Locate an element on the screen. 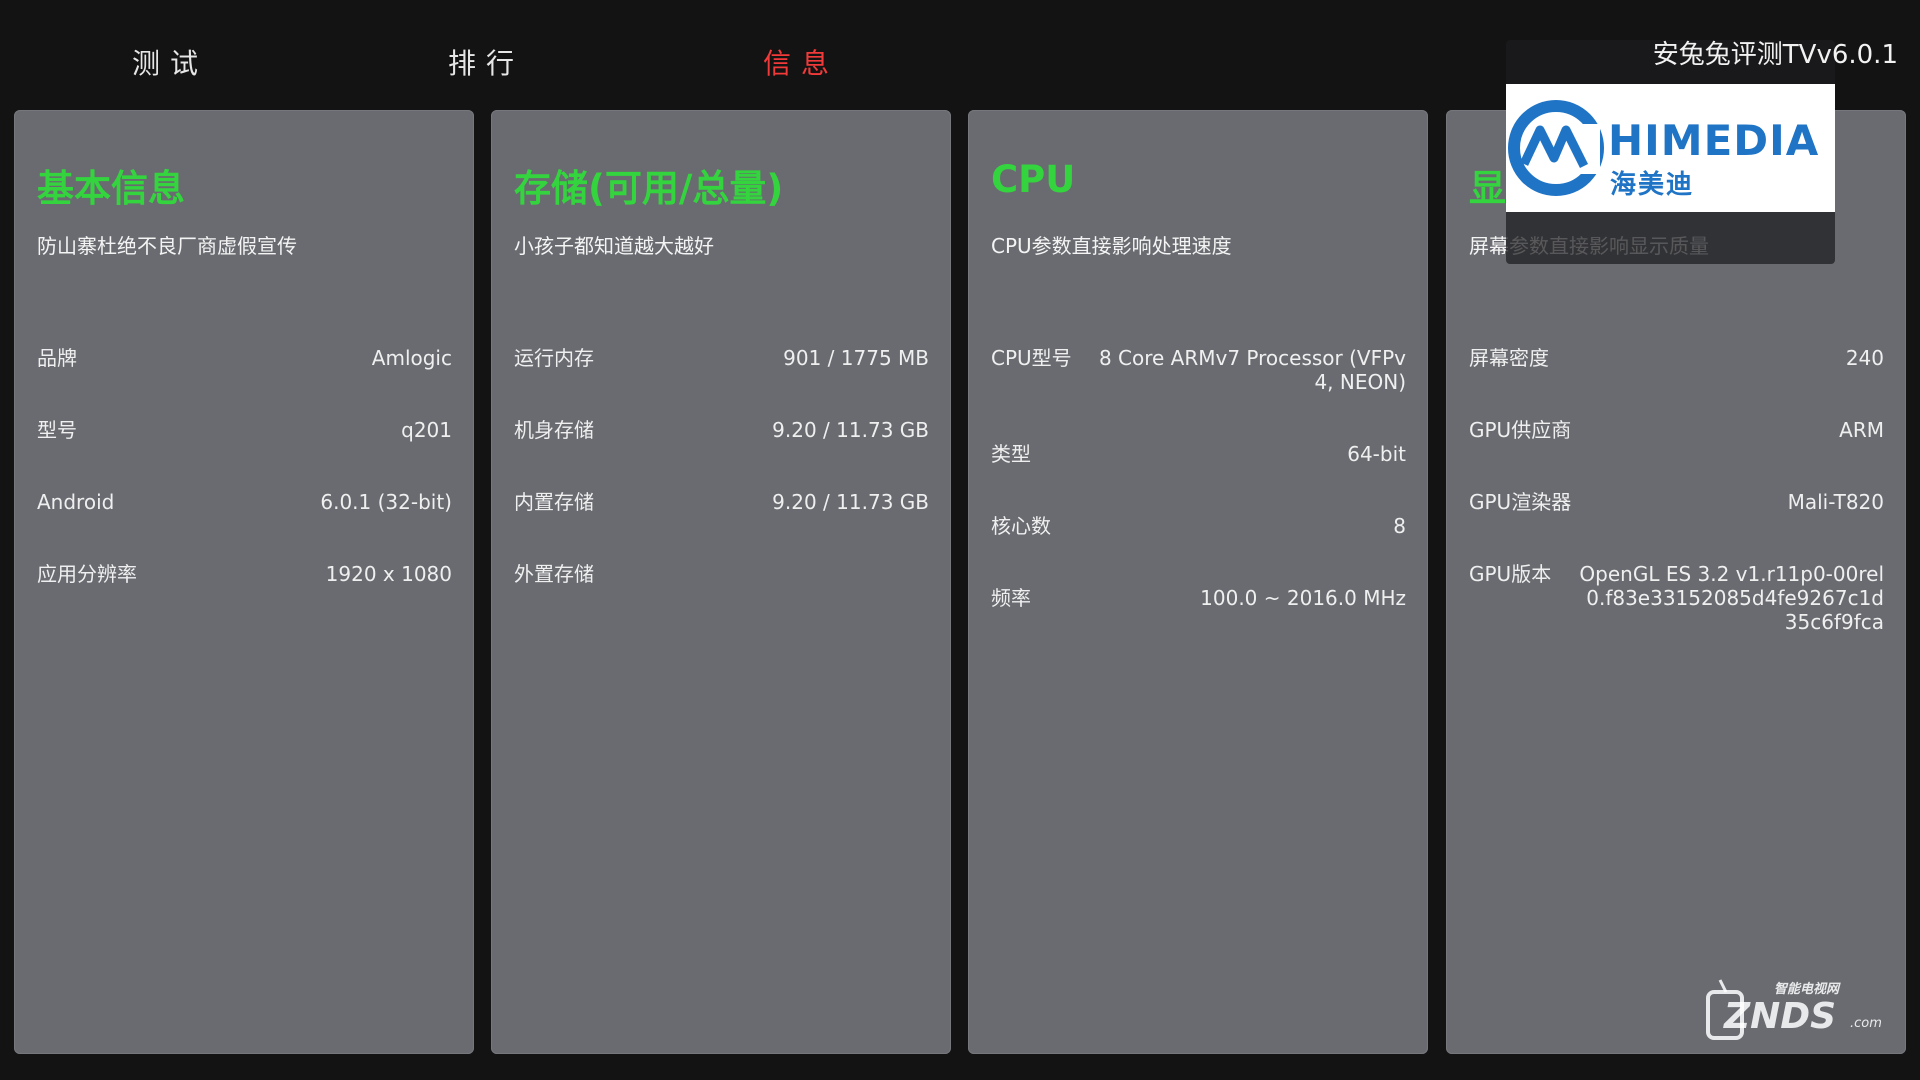 The height and width of the screenshot is (1080, 1920). info-value: 901 / 1775 MB is located at coordinates (856, 358).